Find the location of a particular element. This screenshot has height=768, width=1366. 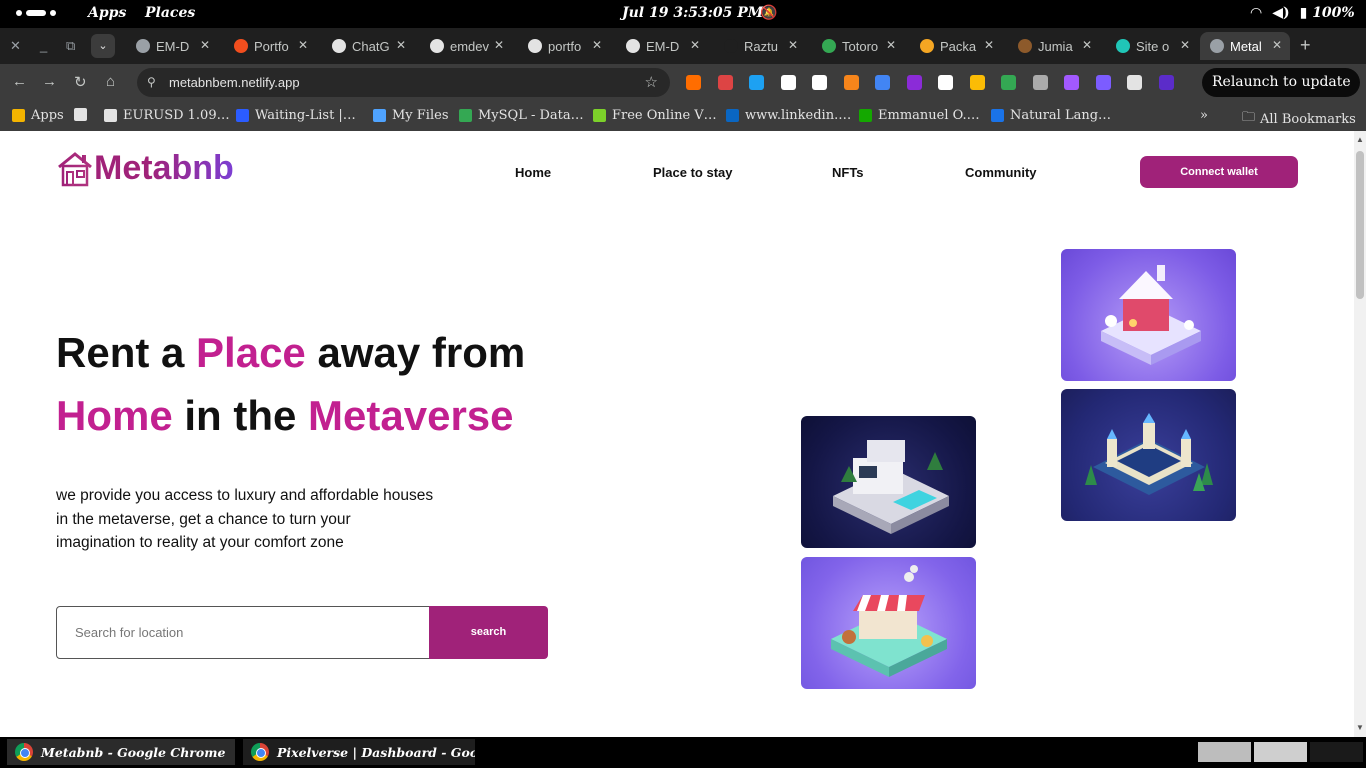

close-window-icon: ✕ is located at coordinates (15, 46).